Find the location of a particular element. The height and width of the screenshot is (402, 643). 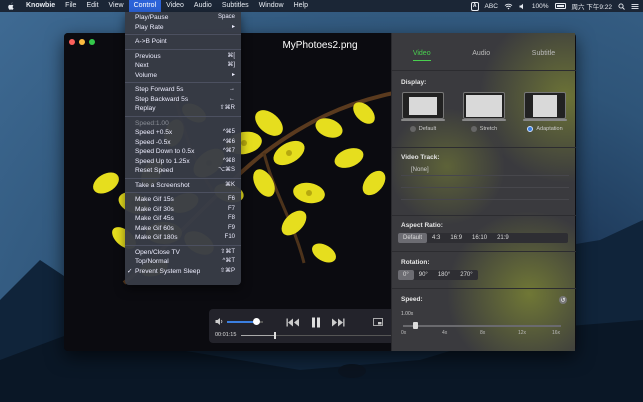

menu-app-name: Knowbie is located at coordinates (40, 6).